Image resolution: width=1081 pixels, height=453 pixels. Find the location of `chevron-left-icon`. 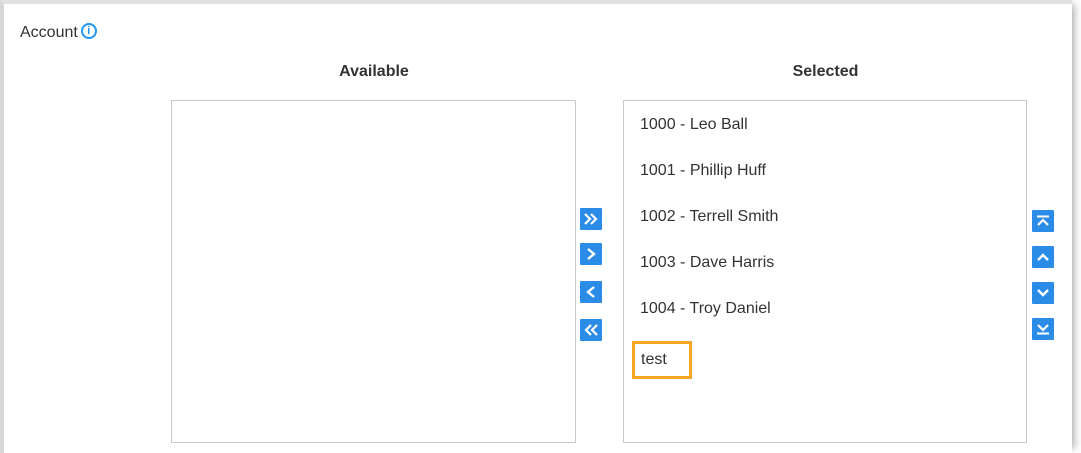

chevron-left-icon is located at coordinates (590, 292).